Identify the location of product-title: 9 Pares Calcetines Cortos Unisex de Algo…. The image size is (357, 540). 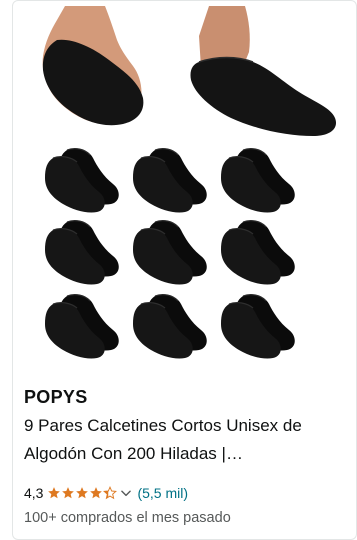
(187, 440).